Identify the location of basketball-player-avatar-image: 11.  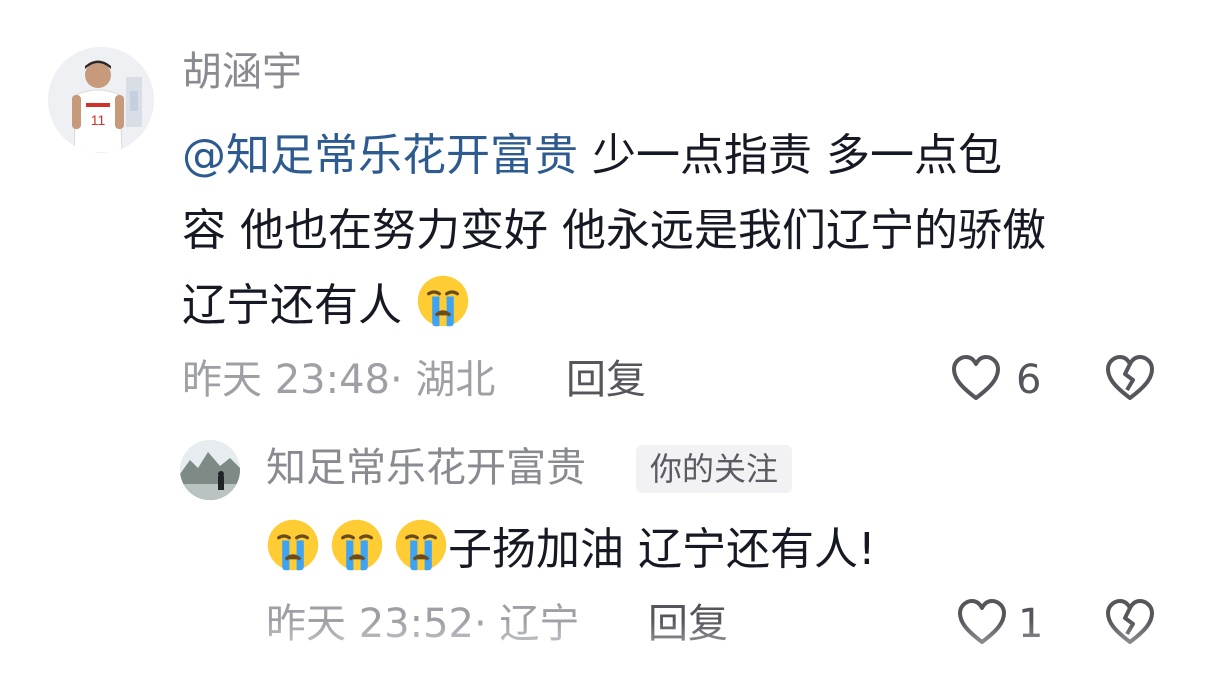
(101, 100).